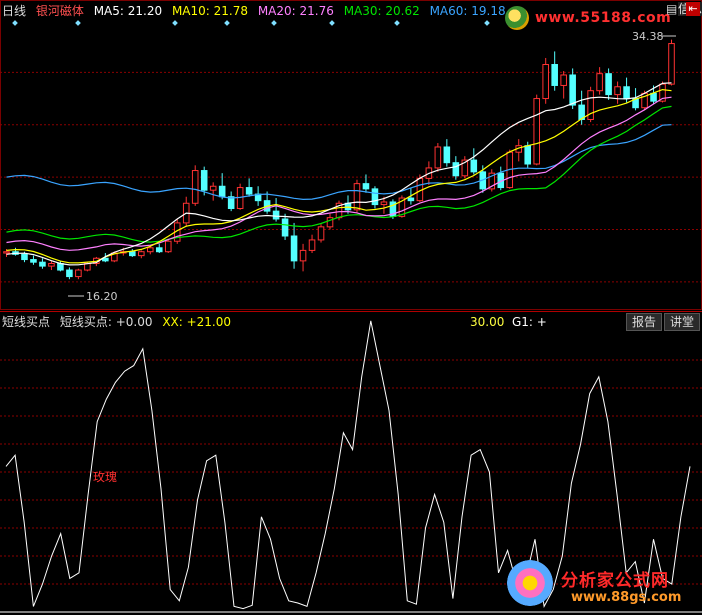 The height and width of the screenshot is (615, 702). Describe the element at coordinates (128, 11) in the screenshot. I see `ma5-legend: MA5: 21.20` at that location.